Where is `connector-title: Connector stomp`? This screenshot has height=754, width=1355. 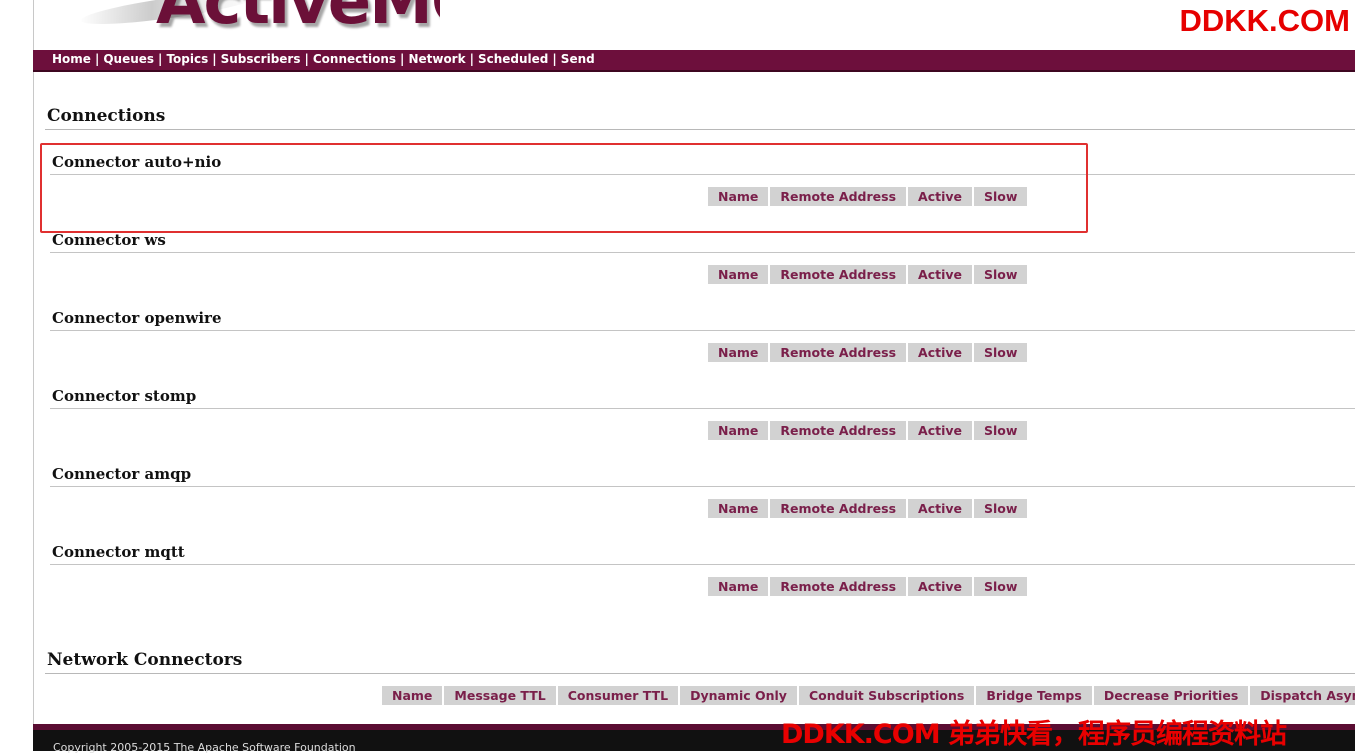
connector-title: Connector stomp is located at coordinates (124, 396).